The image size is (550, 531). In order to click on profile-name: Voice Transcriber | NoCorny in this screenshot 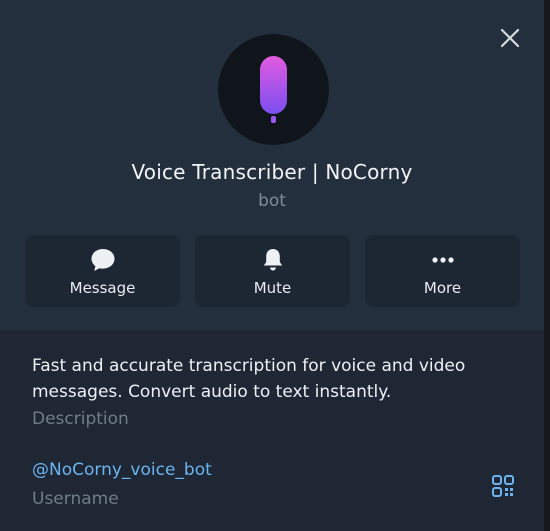, I will do `click(272, 172)`.